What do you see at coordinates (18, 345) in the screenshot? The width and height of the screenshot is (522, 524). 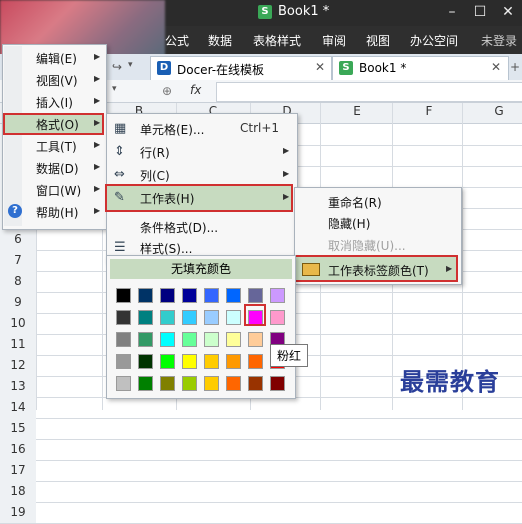 I see `row-header-11: 11` at bounding box center [18, 345].